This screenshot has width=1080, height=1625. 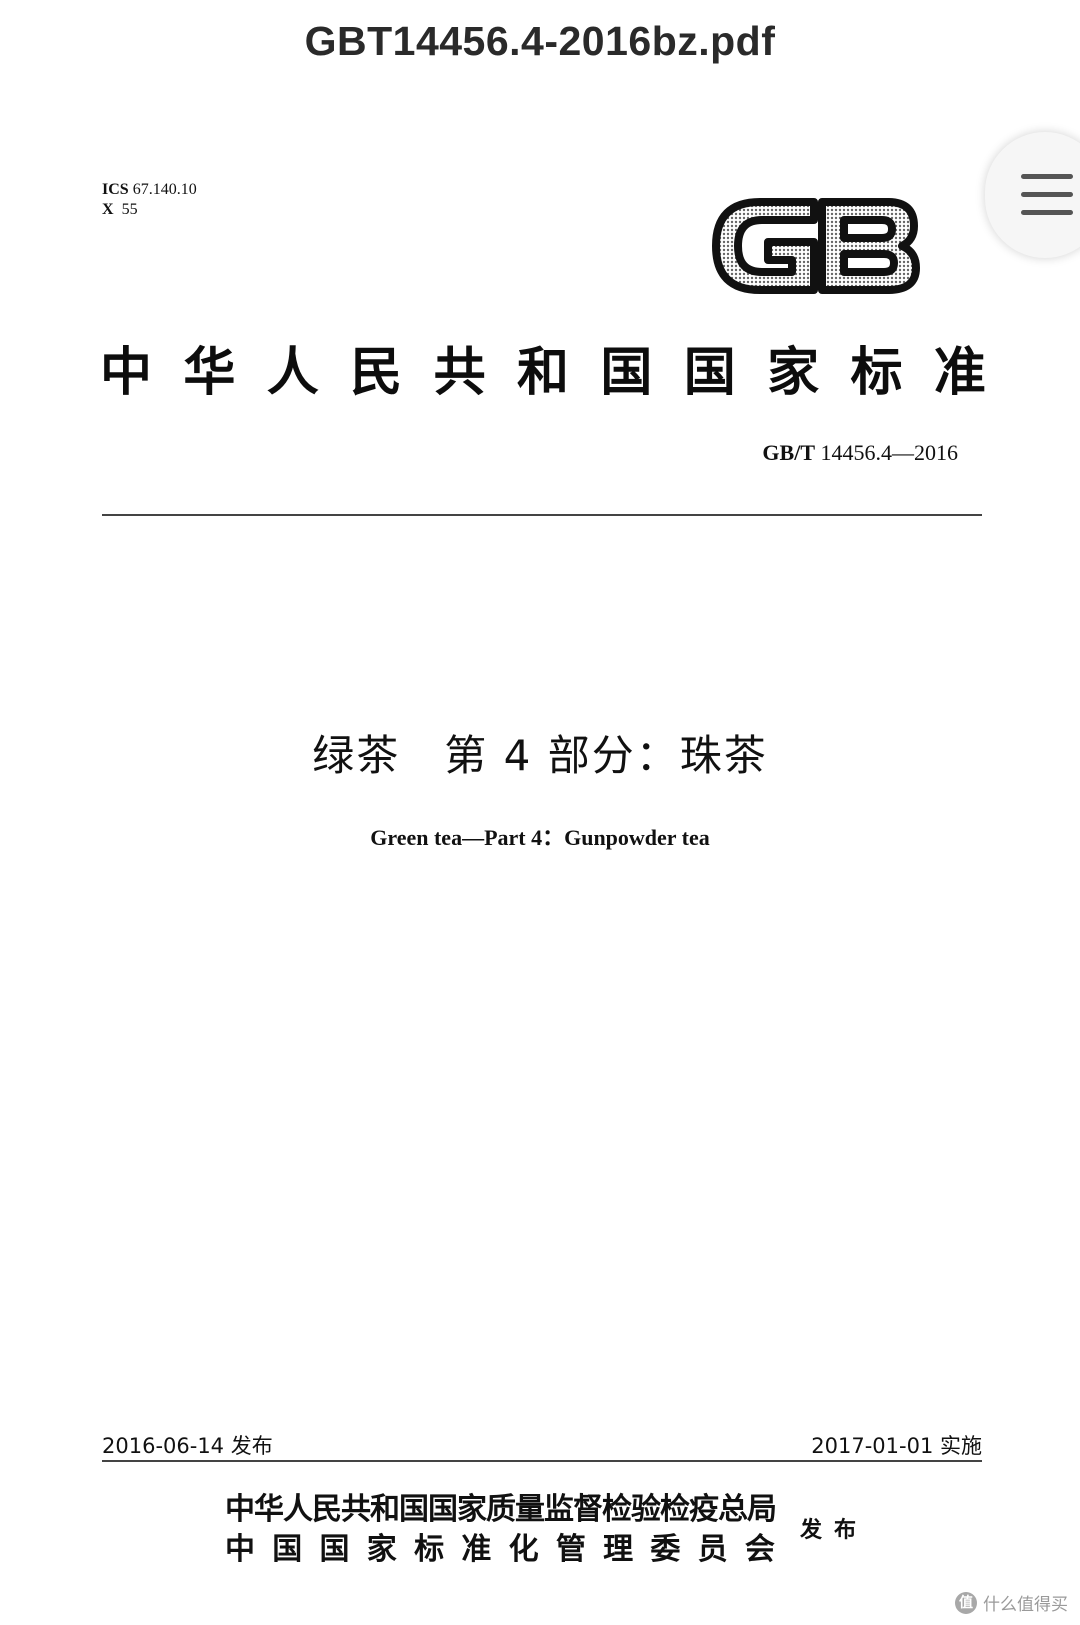 I want to click on national-standard-title: 中 华 人 民 共 和 国 国 家 标 准, so click(x=543, y=367).